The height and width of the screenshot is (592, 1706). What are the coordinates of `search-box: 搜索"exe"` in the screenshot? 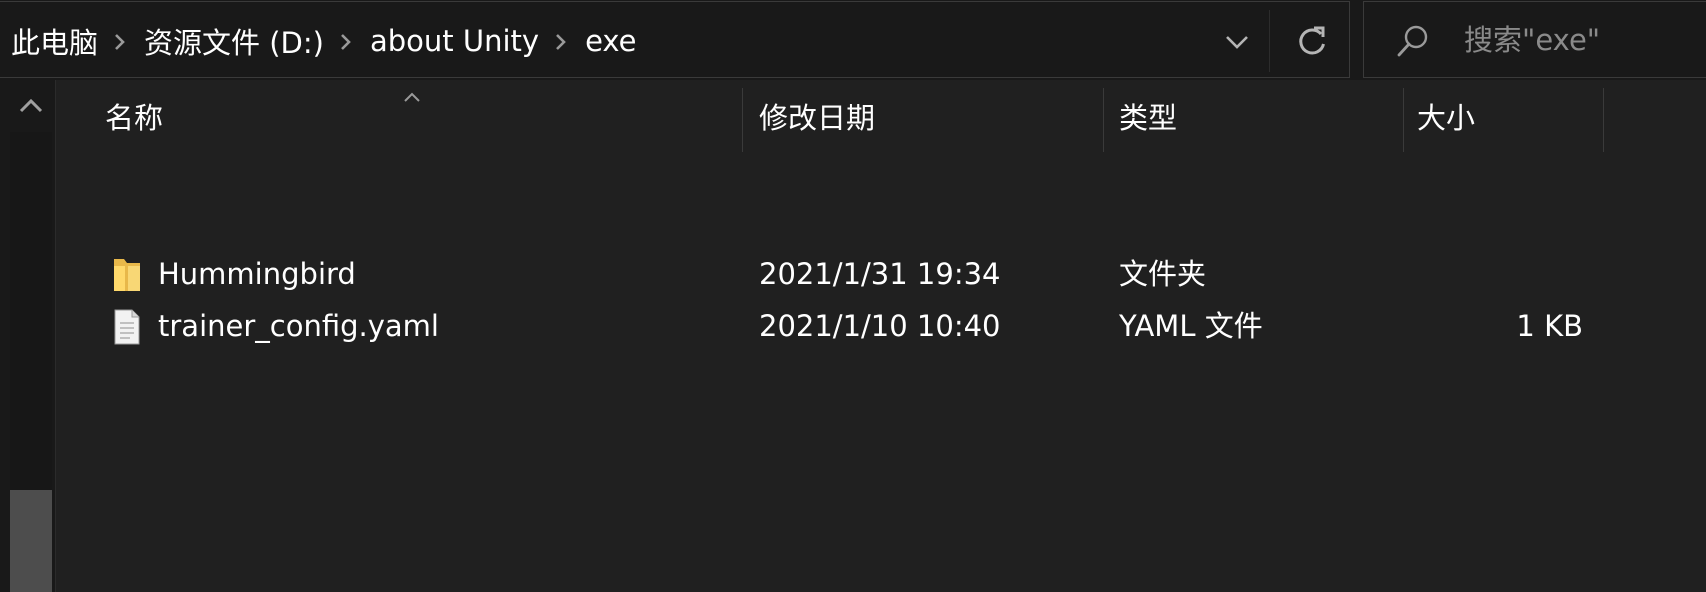 It's located at (1534, 39).